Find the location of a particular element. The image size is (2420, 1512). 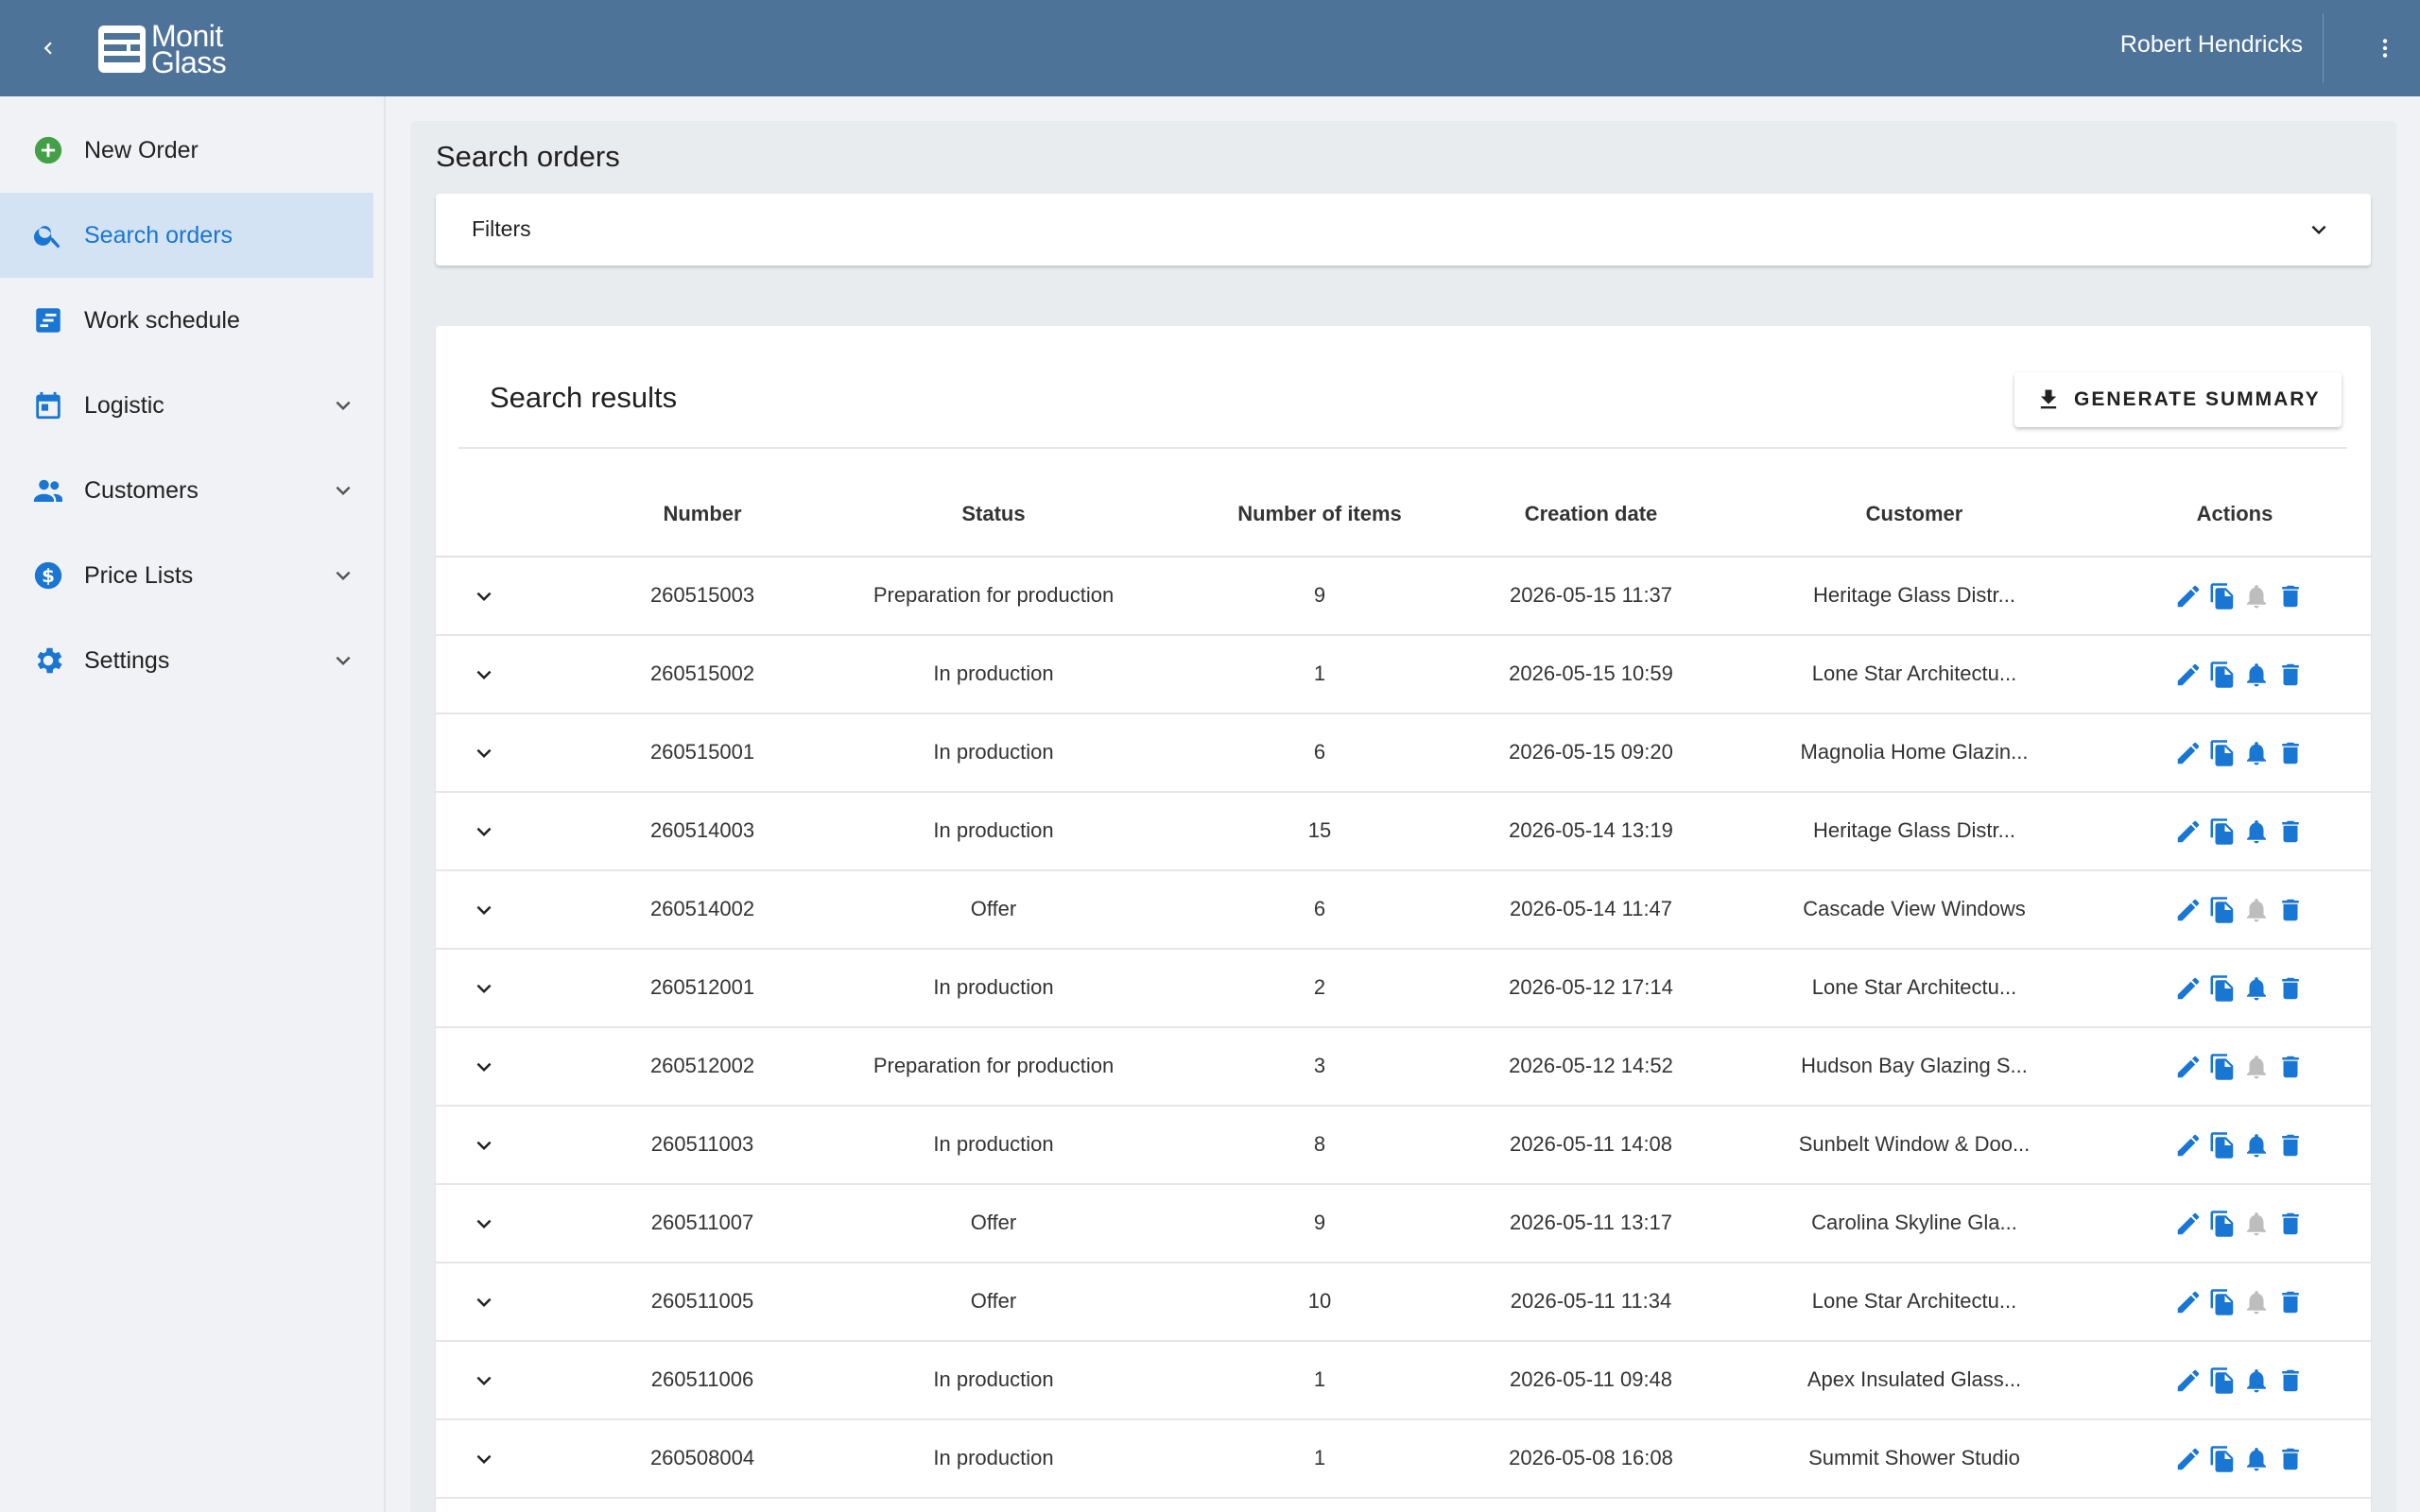

sidebar-item-label: Work schedule is located at coordinates (162, 320).